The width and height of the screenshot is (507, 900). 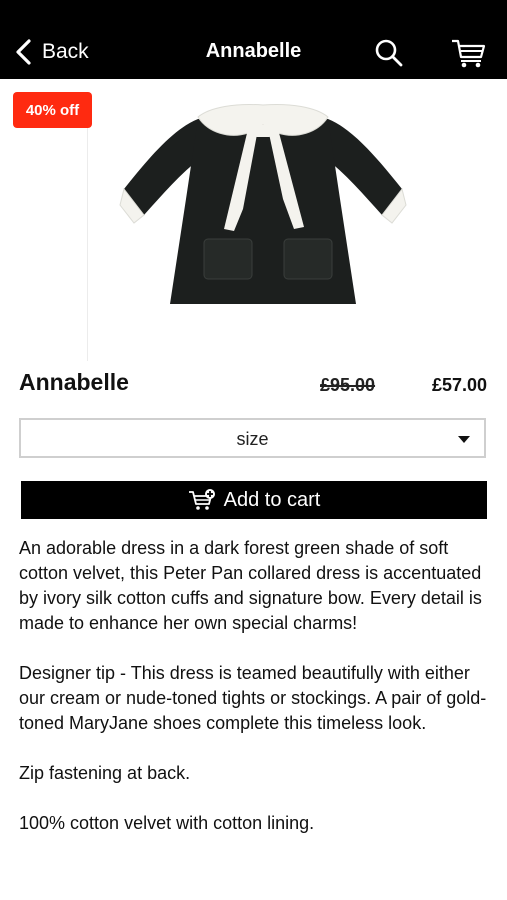 What do you see at coordinates (87, 244) in the screenshot?
I see `image-divider` at bounding box center [87, 244].